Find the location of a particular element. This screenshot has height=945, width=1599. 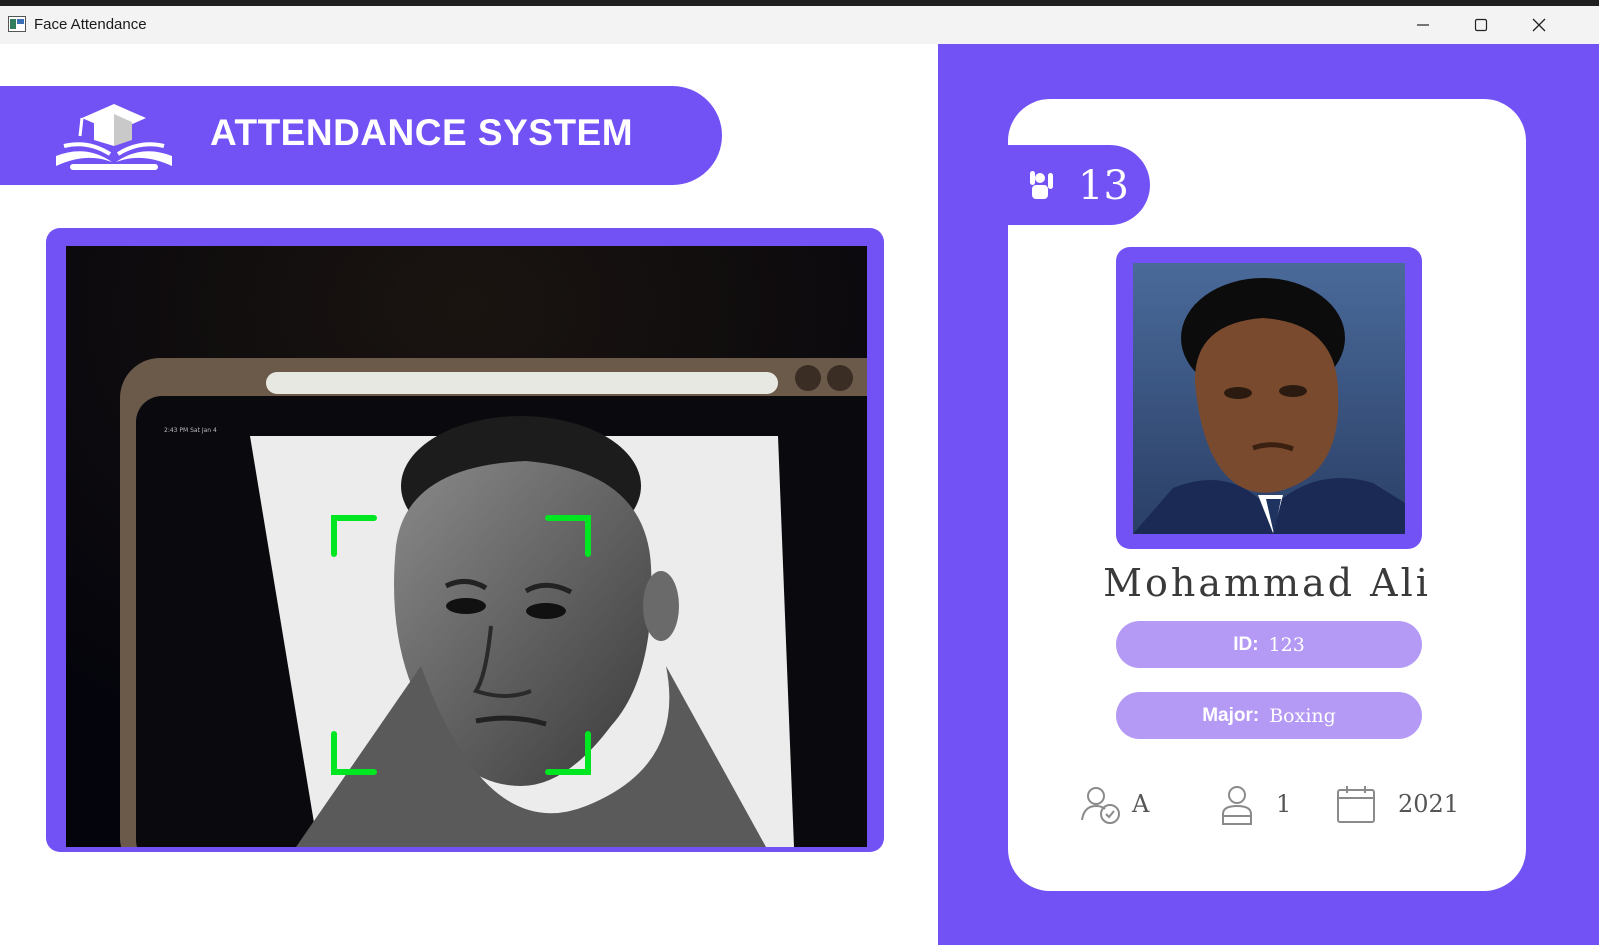

starting-year-value: 2021 is located at coordinates (1429, 804).